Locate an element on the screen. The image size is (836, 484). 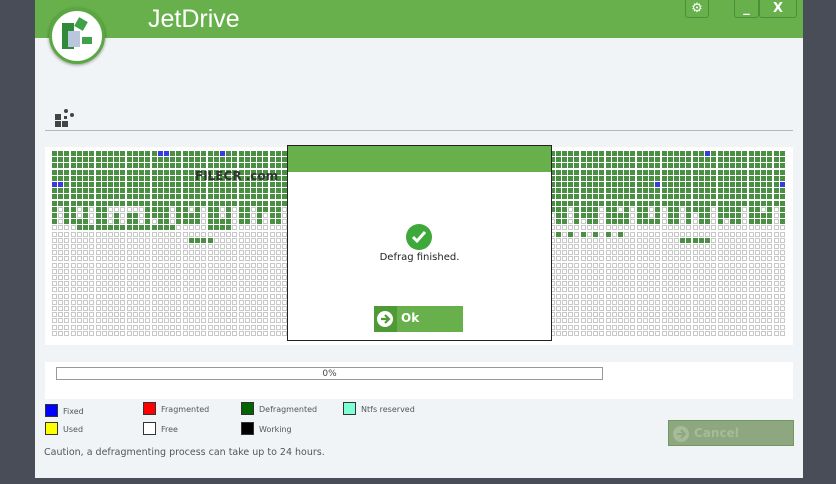
settings-button: ⚙ is located at coordinates (697, 9).